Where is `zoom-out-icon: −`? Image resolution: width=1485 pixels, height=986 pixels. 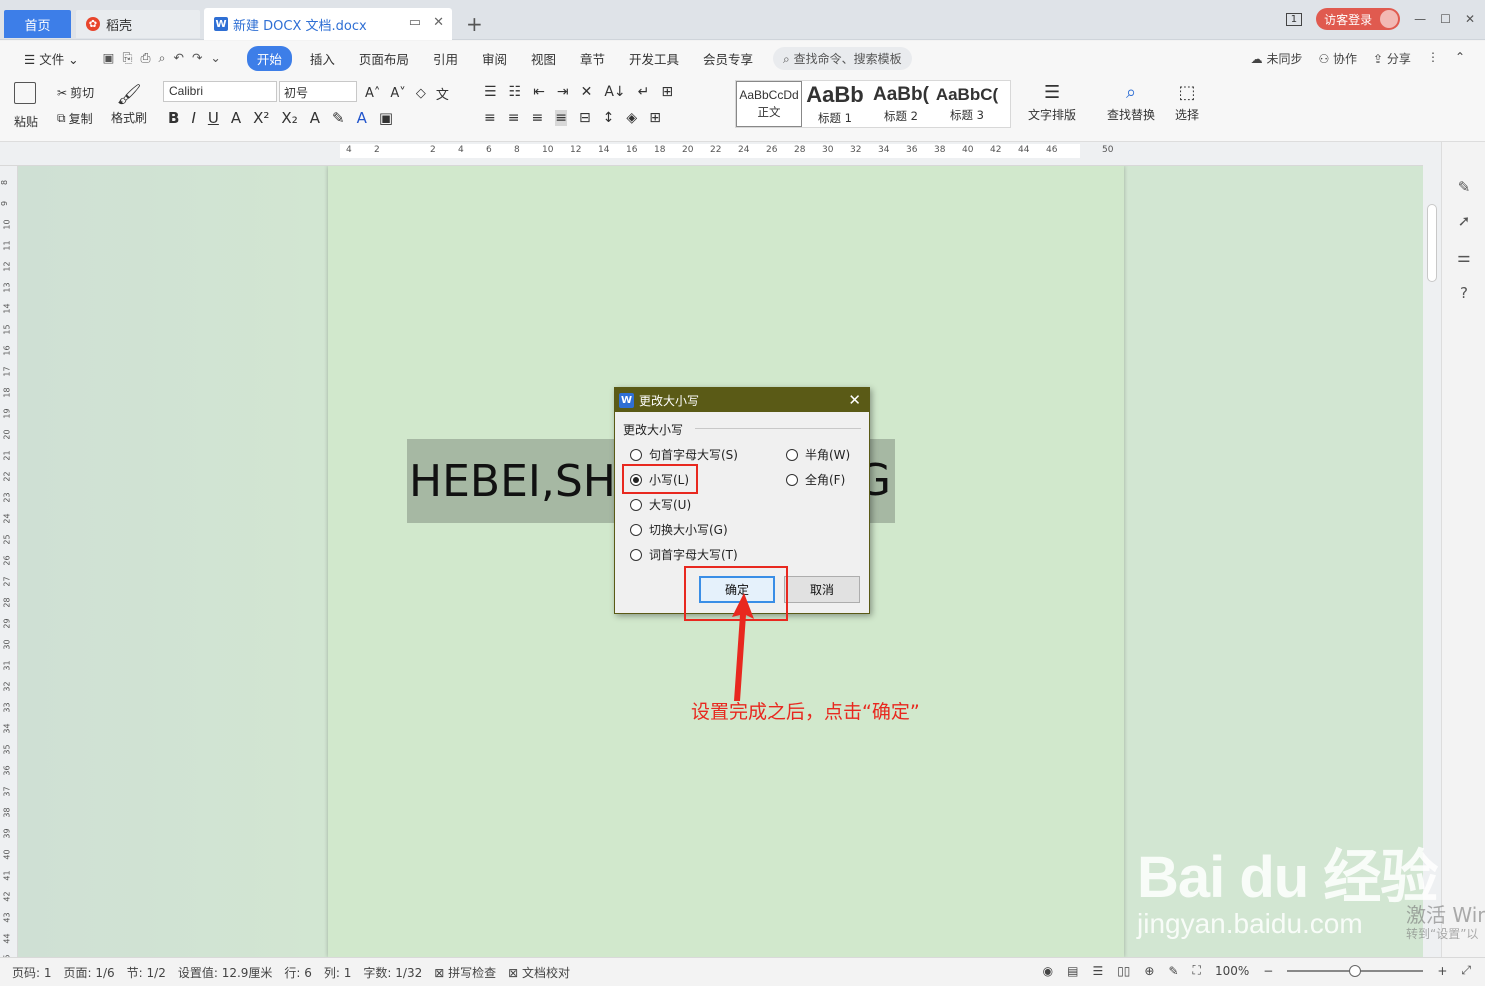 zoom-out-icon: − is located at coordinates (1268, 971).